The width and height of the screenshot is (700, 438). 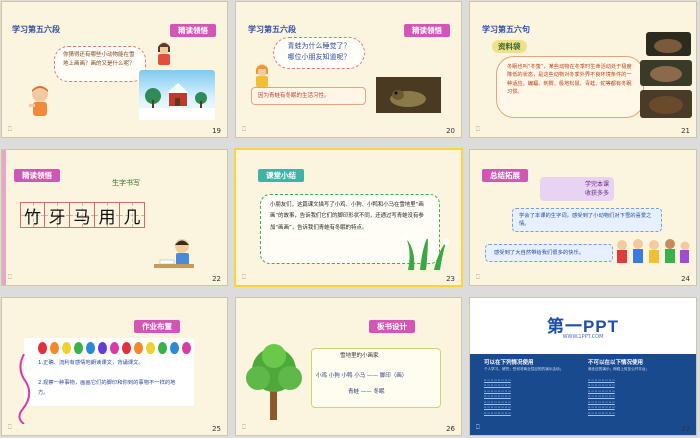 I want to click on section-tag: 总结拓展, so click(x=505, y=175).